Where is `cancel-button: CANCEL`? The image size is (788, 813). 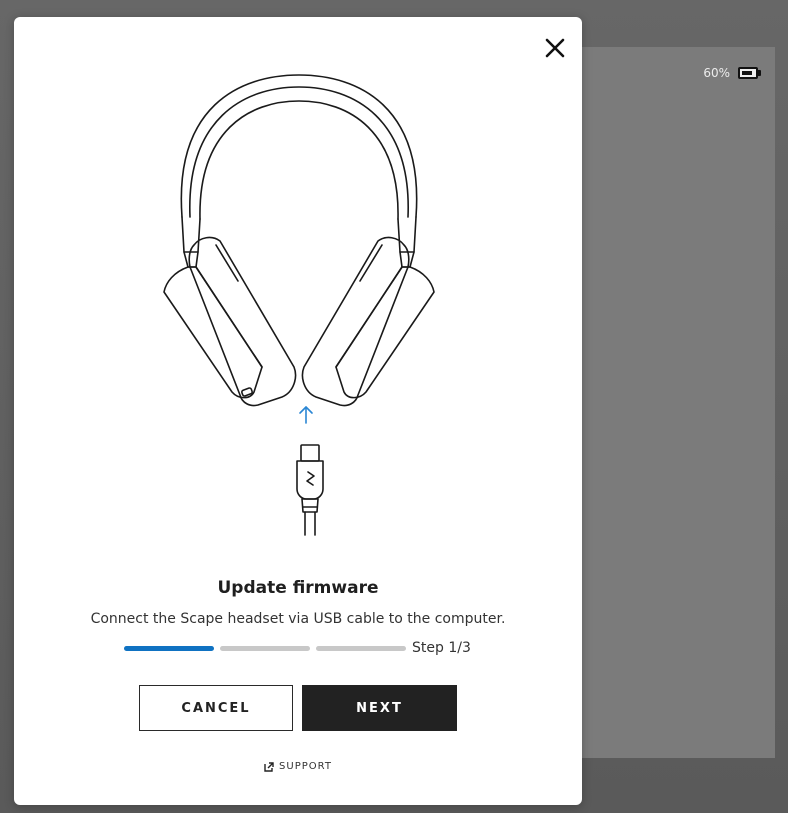
cancel-button: CANCEL is located at coordinates (216, 708).